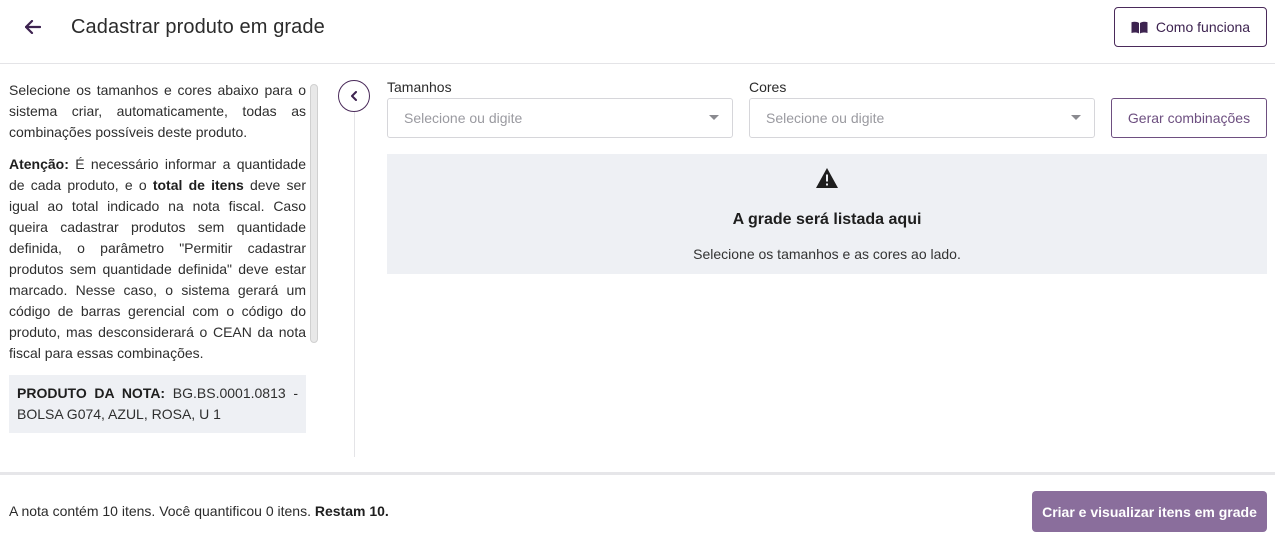 The width and height of the screenshot is (1275, 543). What do you see at coordinates (1139, 27) in the screenshot?
I see `open-book-icon` at bounding box center [1139, 27].